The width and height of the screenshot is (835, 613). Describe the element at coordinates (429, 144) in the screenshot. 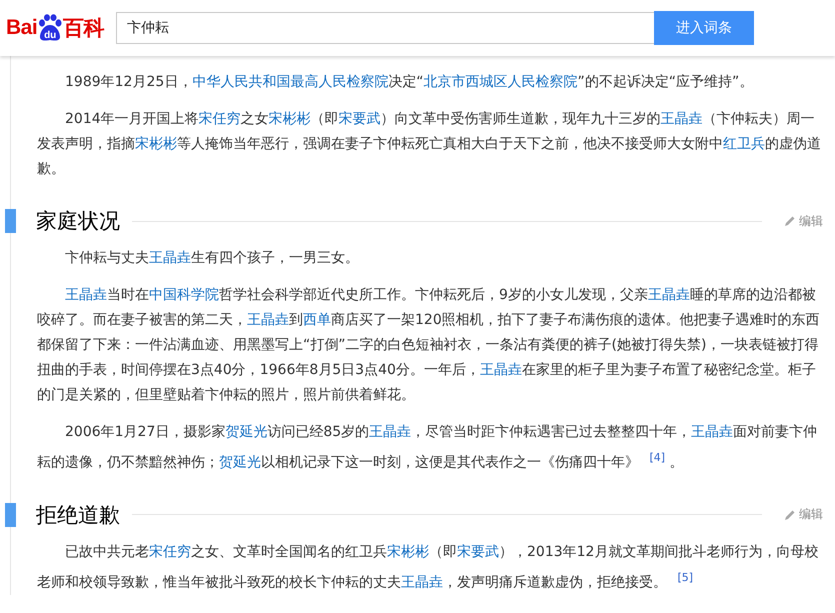

I see `paragraph: 2014年一月开国上将宋任穷之女宋彬彬（即宋要武）向文革中受伤害师生道歉，现年九十三岁的王晶垚（卞仲耘夫）周一发表声明，指摘宋彬彬等人掩饰当年恶行，强调在妻子卞仲耘死亡真相大白于天下之前，他决不接受师大女附中红卫兵的虚伪道歉。` at that location.